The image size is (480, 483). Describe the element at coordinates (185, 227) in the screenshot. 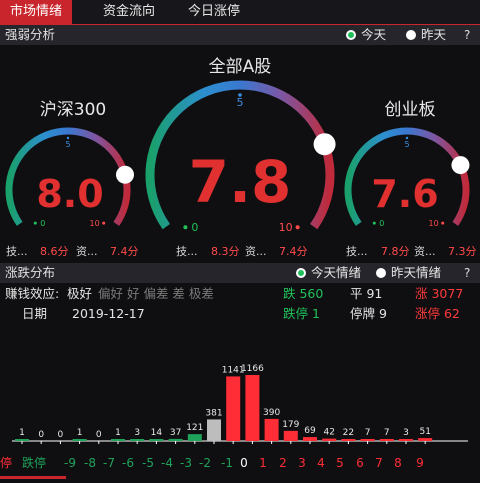

I see `scale-min-dot` at that location.